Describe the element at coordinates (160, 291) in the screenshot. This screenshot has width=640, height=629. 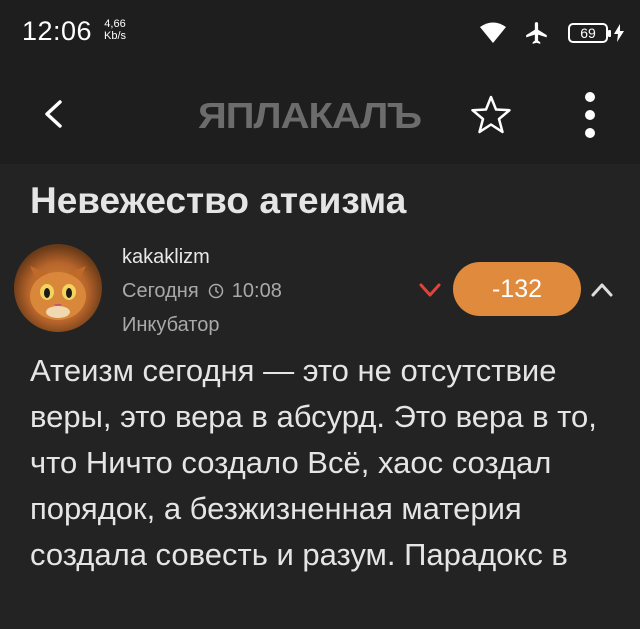
I see `date-label: Сегодня` at that location.